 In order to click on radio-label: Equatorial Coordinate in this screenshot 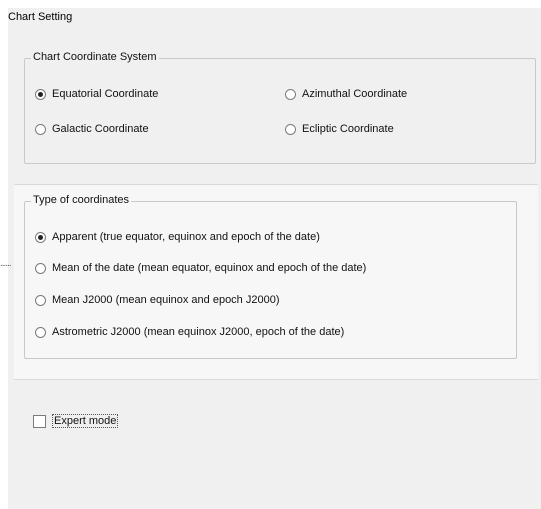, I will do `click(105, 94)`.